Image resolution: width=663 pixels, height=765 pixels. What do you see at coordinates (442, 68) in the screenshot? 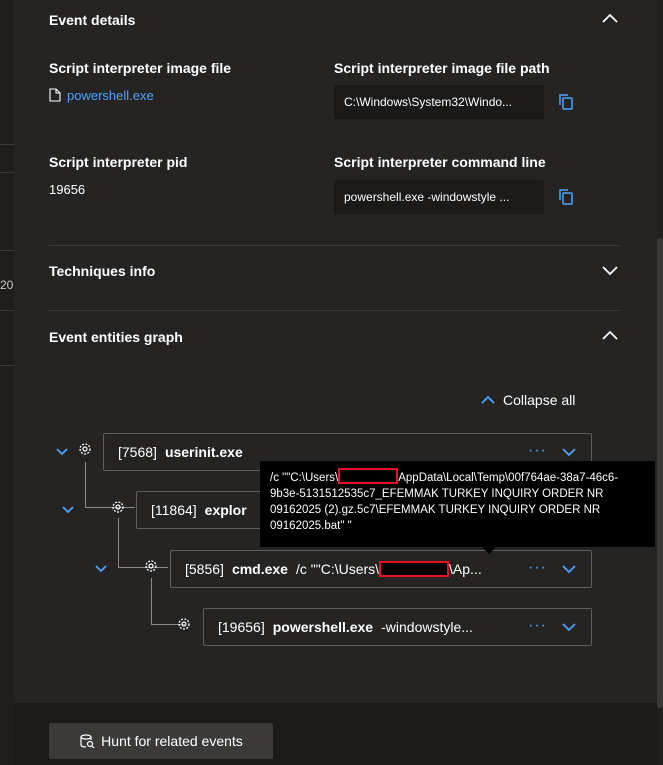
I see `image-path-label: Script interpreter image file path` at bounding box center [442, 68].